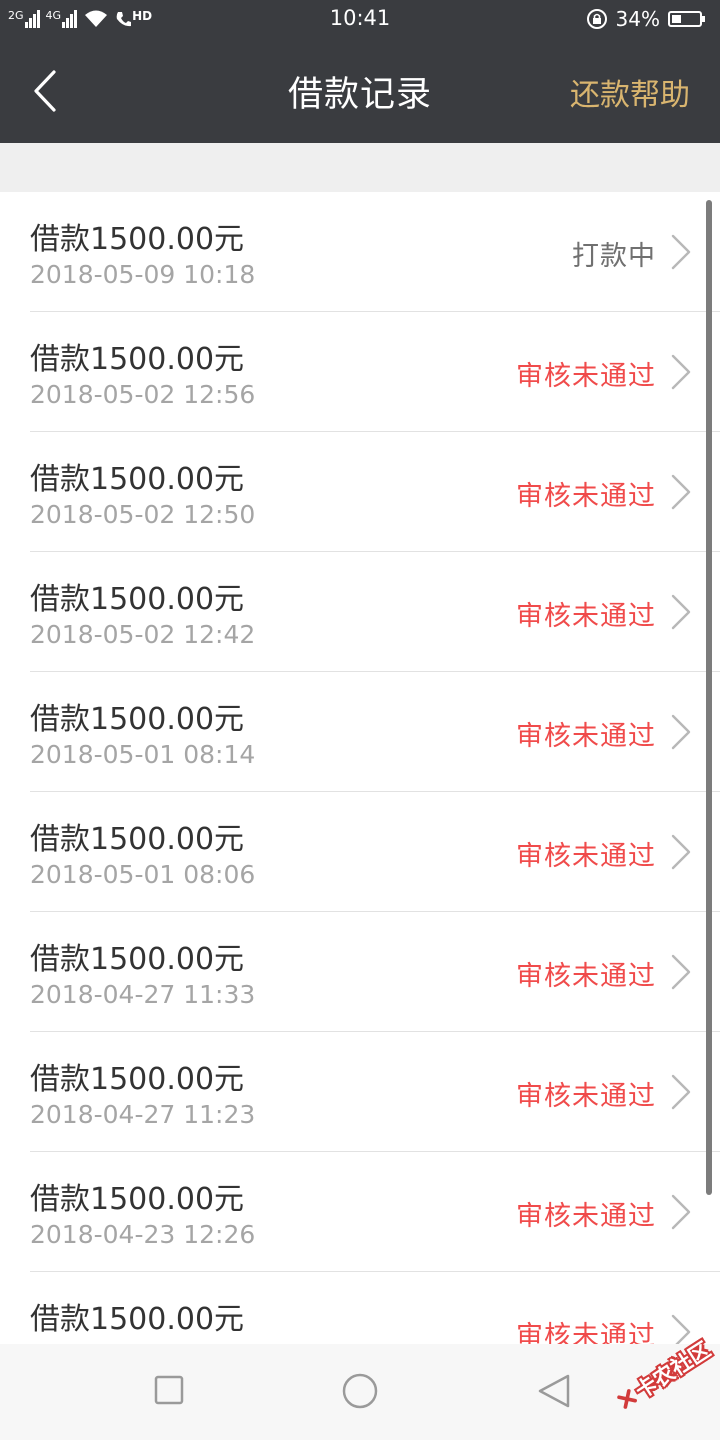 This screenshot has height=1440, width=720. What do you see at coordinates (709, 697) in the screenshot?
I see `scrollbar` at bounding box center [709, 697].